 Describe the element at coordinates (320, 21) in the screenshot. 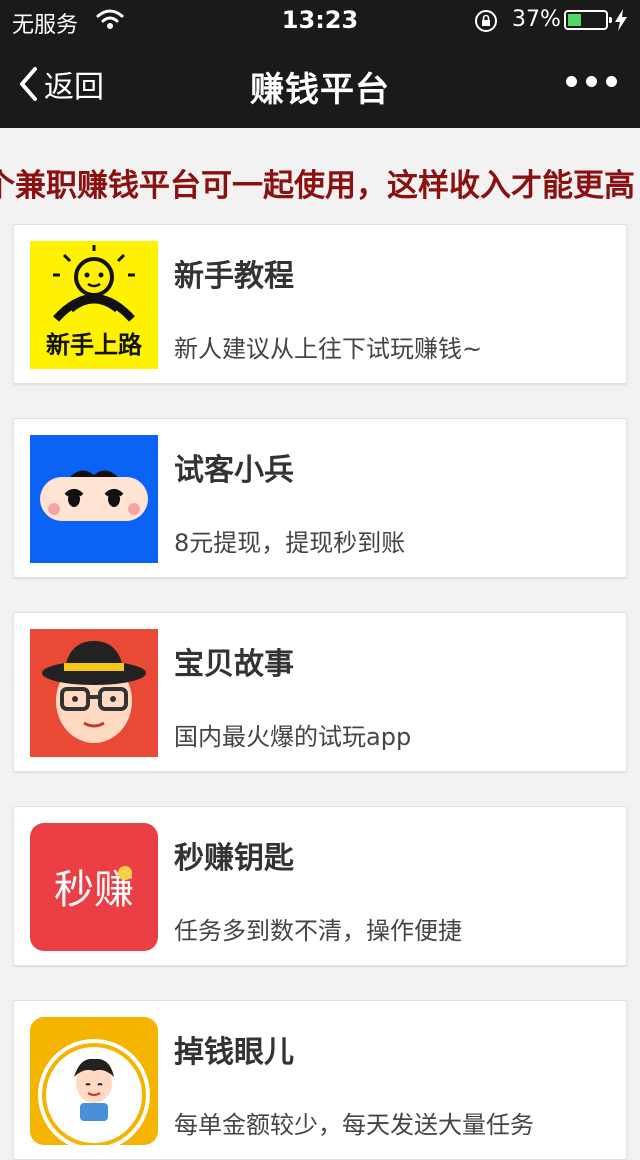

I see `status-bar: 无服务 13:23 37%` at that location.